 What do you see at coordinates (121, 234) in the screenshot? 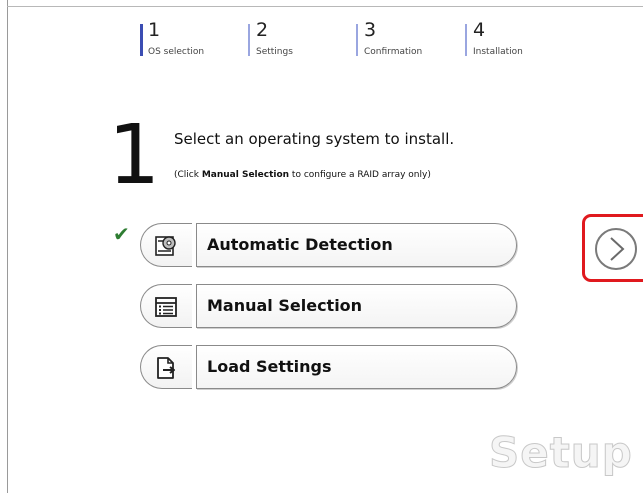
I see `checkmark-icon: ✔` at bounding box center [121, 234].